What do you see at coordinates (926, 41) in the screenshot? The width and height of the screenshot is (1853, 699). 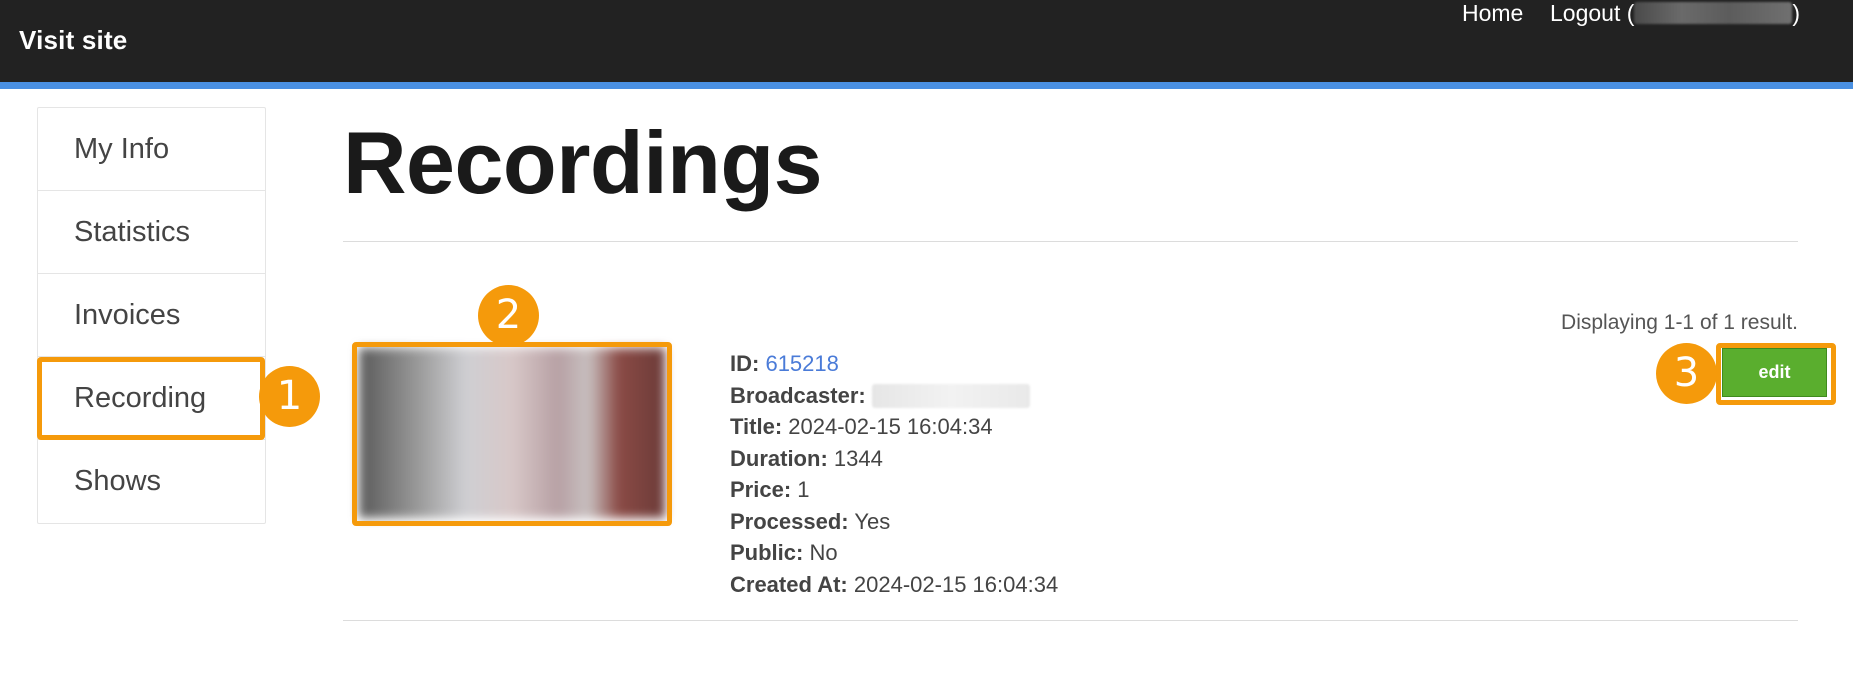 I see `top-navbar: Visit site Home Logout ()` at bounding box center [926, 41].